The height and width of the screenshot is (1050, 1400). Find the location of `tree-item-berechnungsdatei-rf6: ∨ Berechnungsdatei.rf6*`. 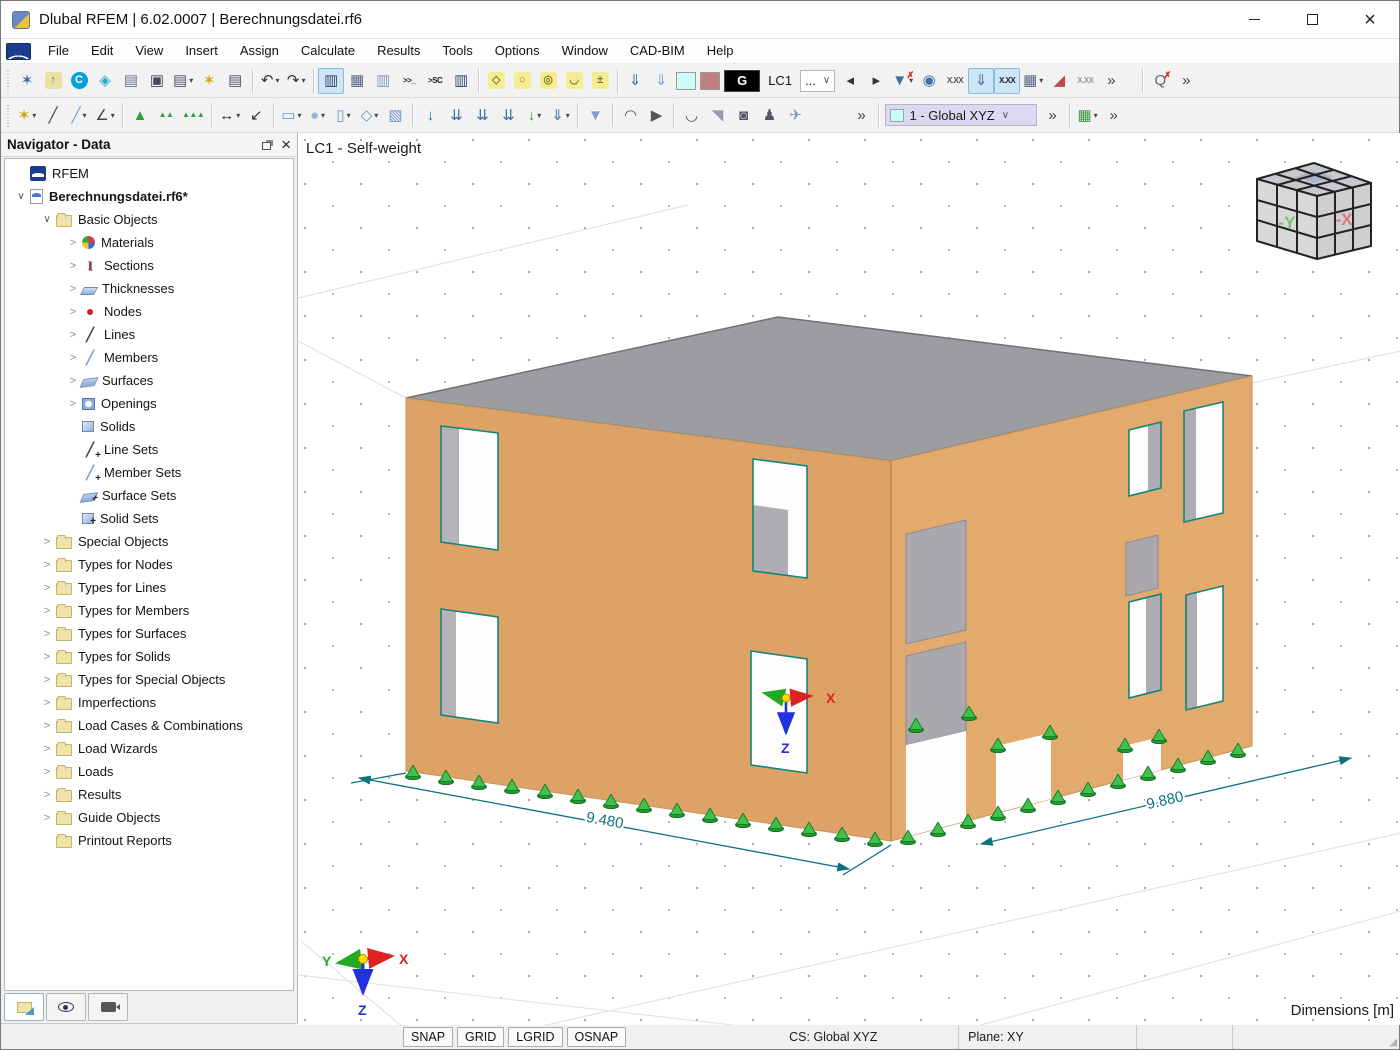

tree-item-berechnungsdatei-rf6: ∨ Berechnungsdatei.rf6* is located at coordinates (149, 196).